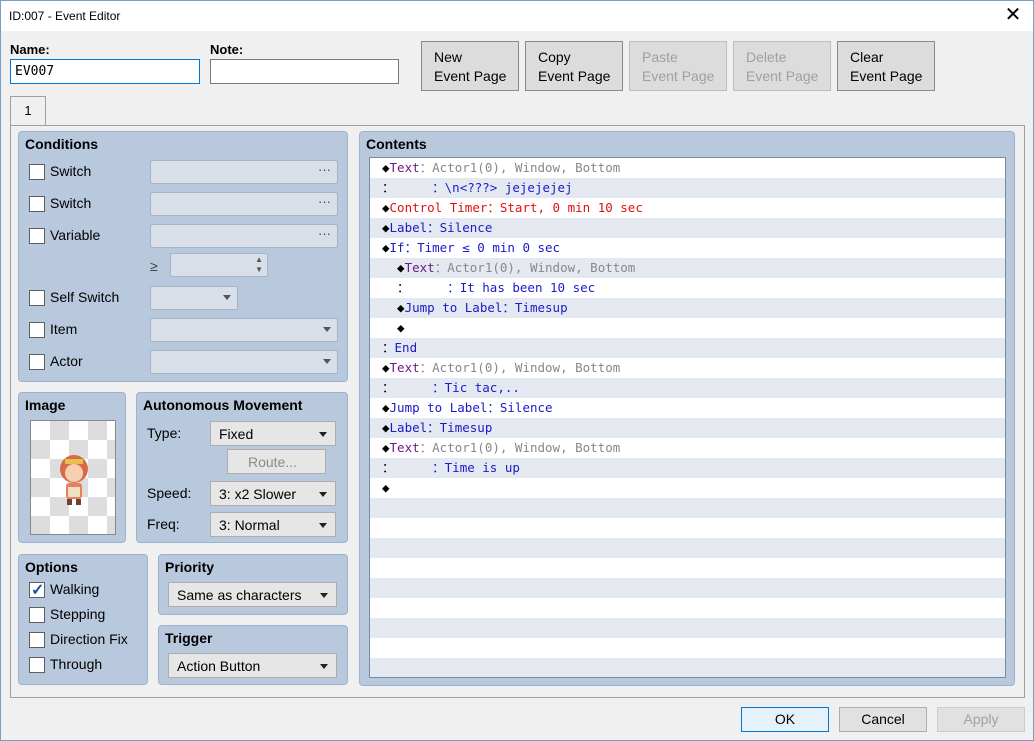 Image resolution: width=1034 pixels, height=741 pixels. I want to click on direction-fix-label: Direction Fix, so click(89, 639).